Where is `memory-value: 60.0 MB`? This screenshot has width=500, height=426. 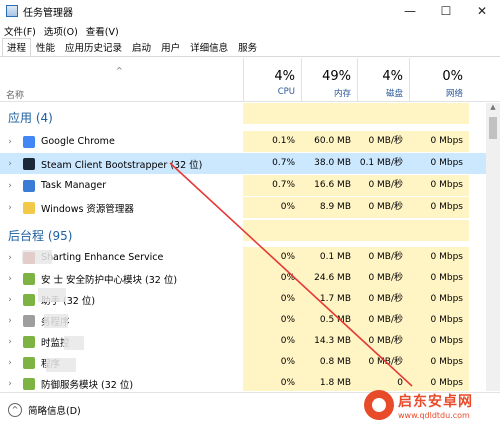
memory-value: 60.0 MB is located at coordinates (329, 141).